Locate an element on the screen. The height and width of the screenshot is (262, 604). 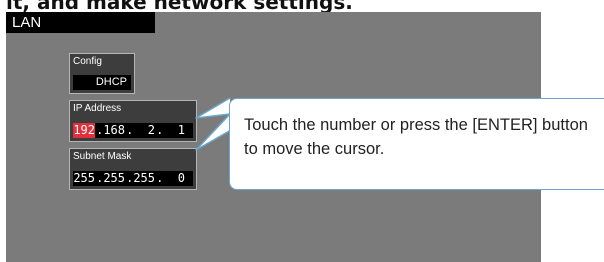
ip-address-label: IP Address is located at coordinates (97, 108).